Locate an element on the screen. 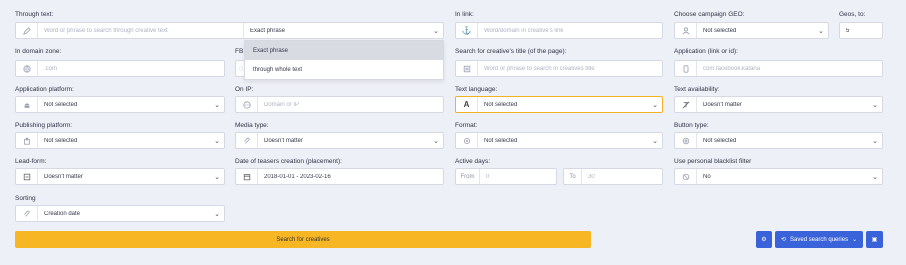 This screenshot has height=265, width=906. phone-icon is located at coordinates (686, 68).